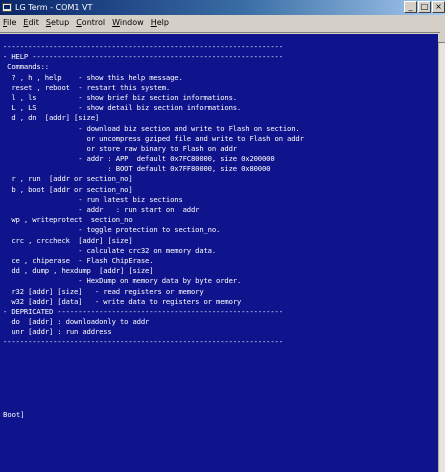 Image resolution: width=445 pixels, height=472 pixels. I want to click on terminal-line: ? , h , help - show this help message., so click(93, 77).